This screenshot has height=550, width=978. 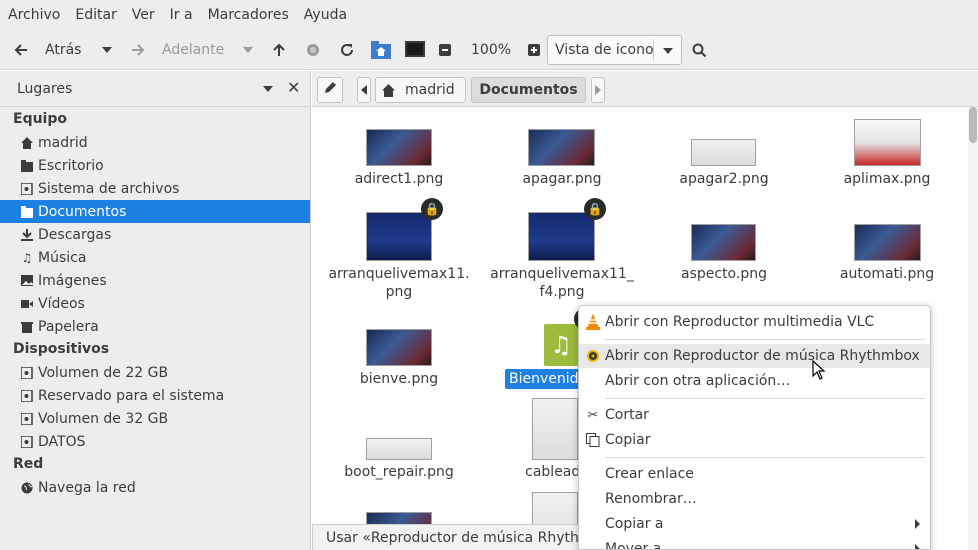 What do you see at coordinates (61, 349) in the screenshot?
I see `section-dispositivos: Dispositivos` at bounding box center [61, 349].